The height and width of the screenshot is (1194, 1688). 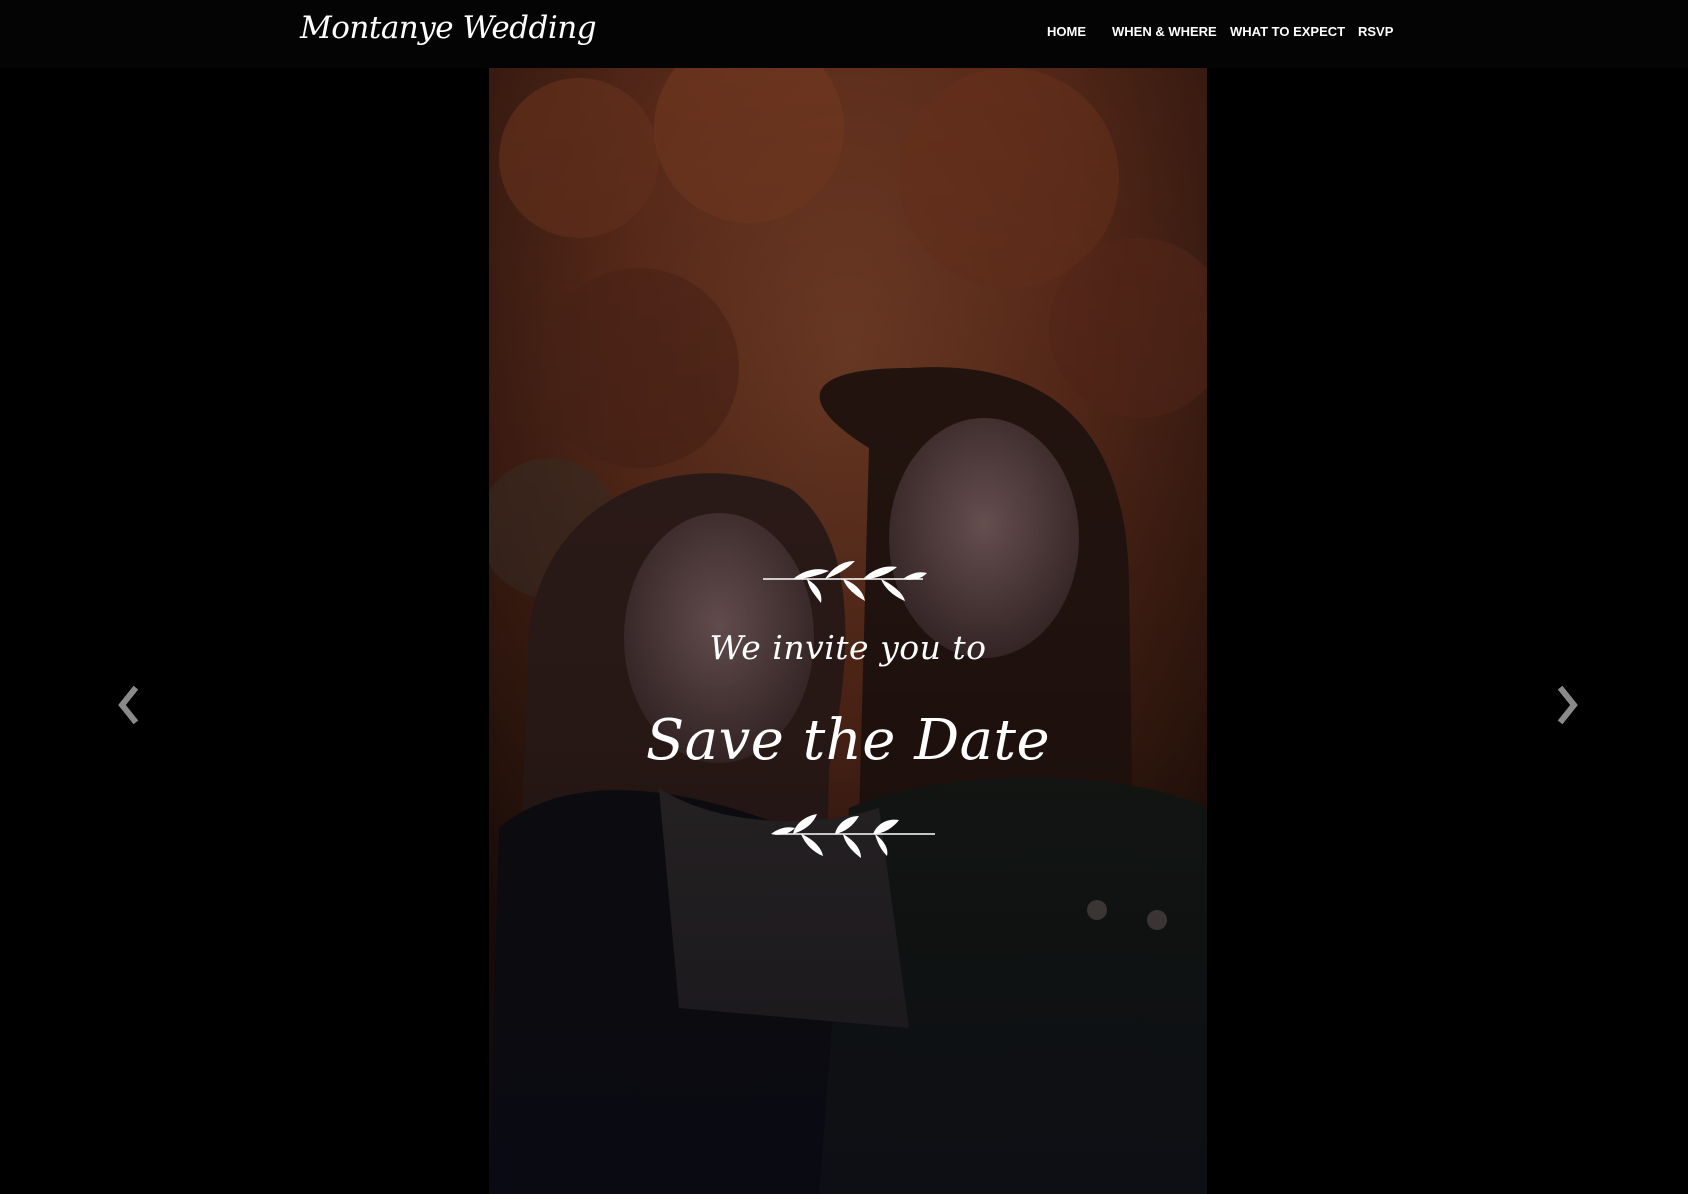 What do you see at coordinates (1568, 705) in the screenshot?
I see `chevron-right-icon` at bounding box center [1568, 705].